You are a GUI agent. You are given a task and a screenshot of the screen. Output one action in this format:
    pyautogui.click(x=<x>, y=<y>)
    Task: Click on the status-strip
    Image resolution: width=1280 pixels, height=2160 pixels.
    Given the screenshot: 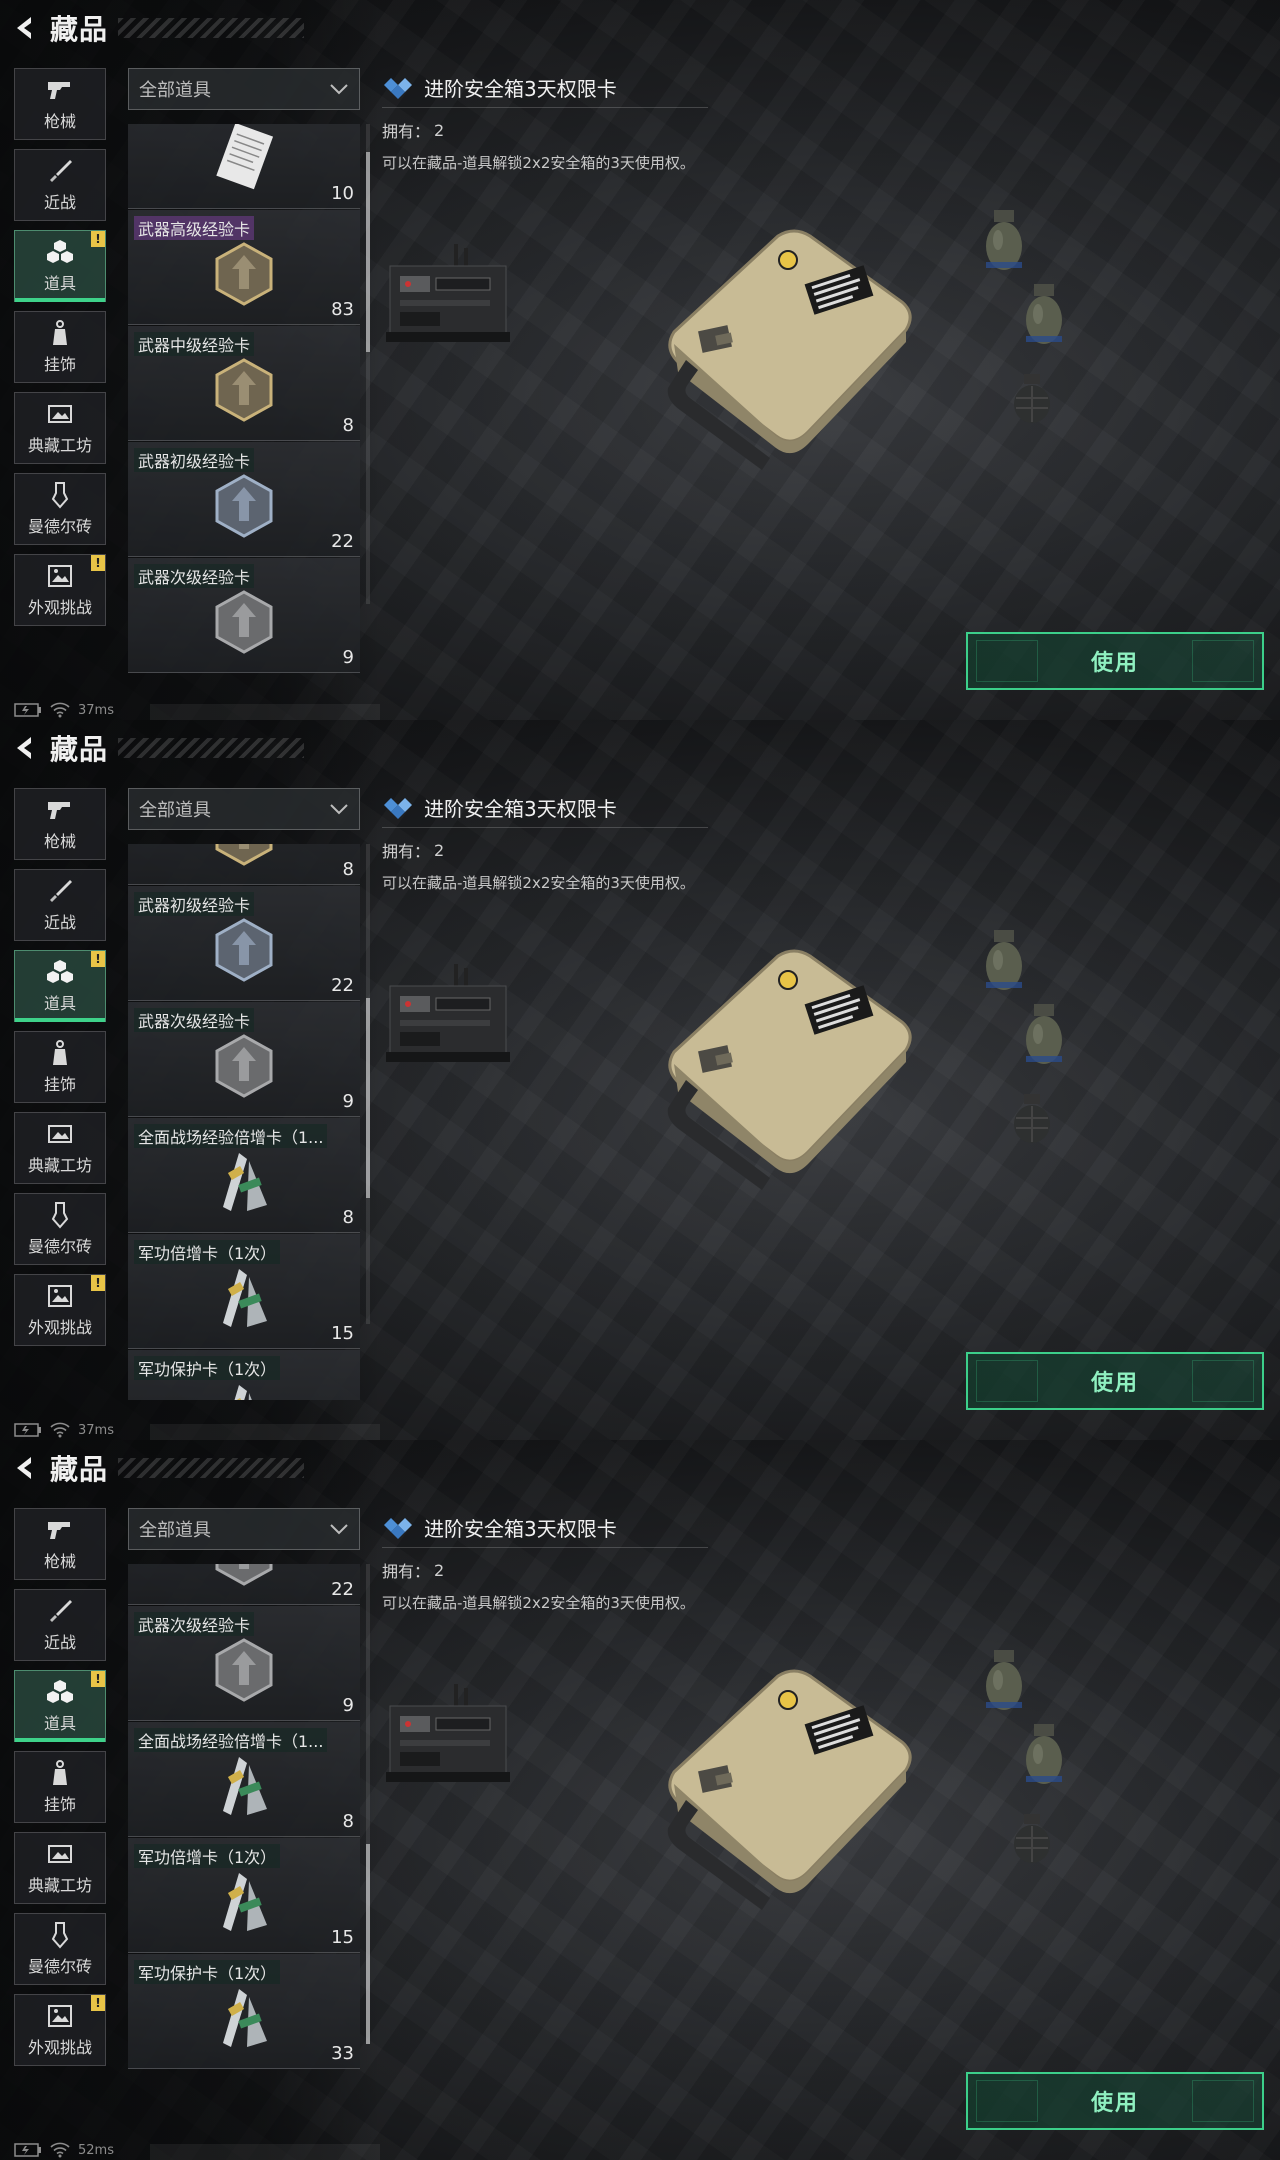 What is the action you would take?
    pyautogui.click(x=265, y=1432)
    